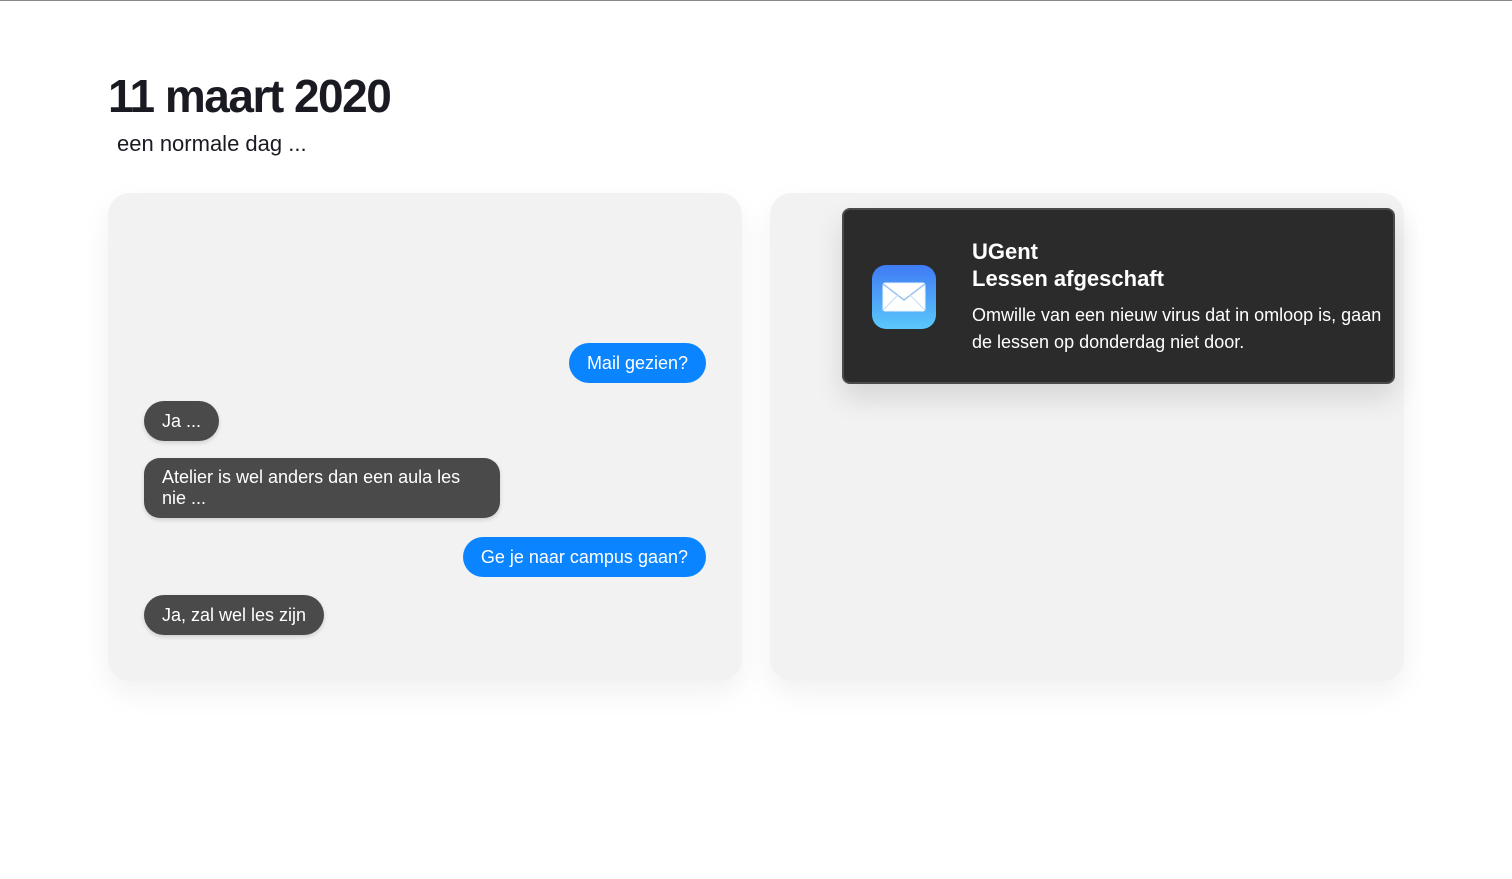 This screenshot has height=879, width=1512. What do you see at coordinates (904, 297) in the screenshot?
I see `mail-icon` at bounding box center [904, 297].